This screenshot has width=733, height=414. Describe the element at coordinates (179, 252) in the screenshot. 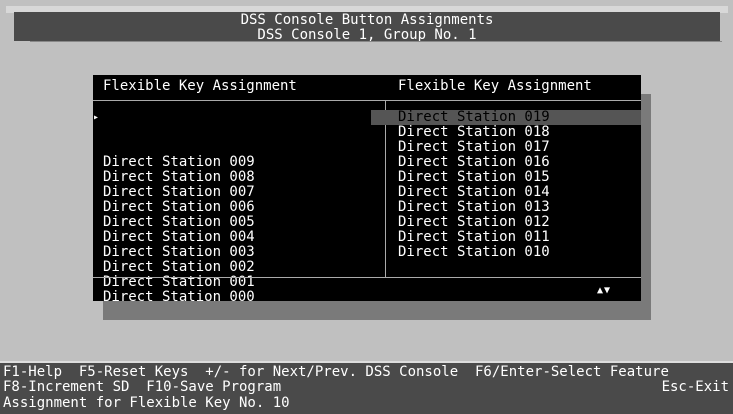

I see `left-key-item: Direct Station 003` at that location.